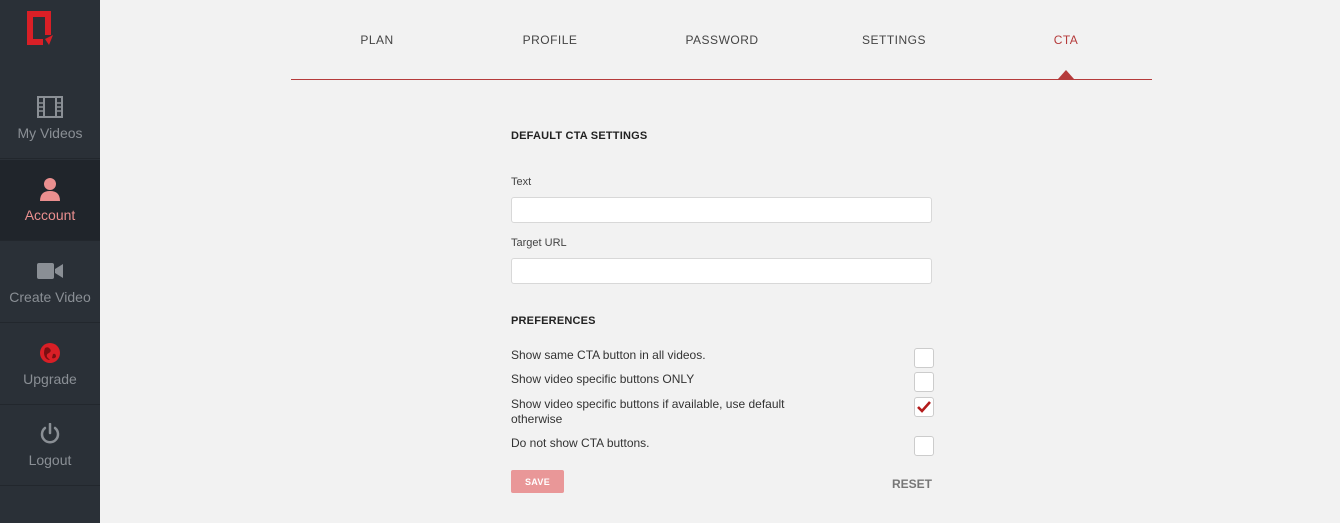 This screenshot has width=1340, height=523. I want to click on tab-settings: SETTINGS, so click(894, 40).